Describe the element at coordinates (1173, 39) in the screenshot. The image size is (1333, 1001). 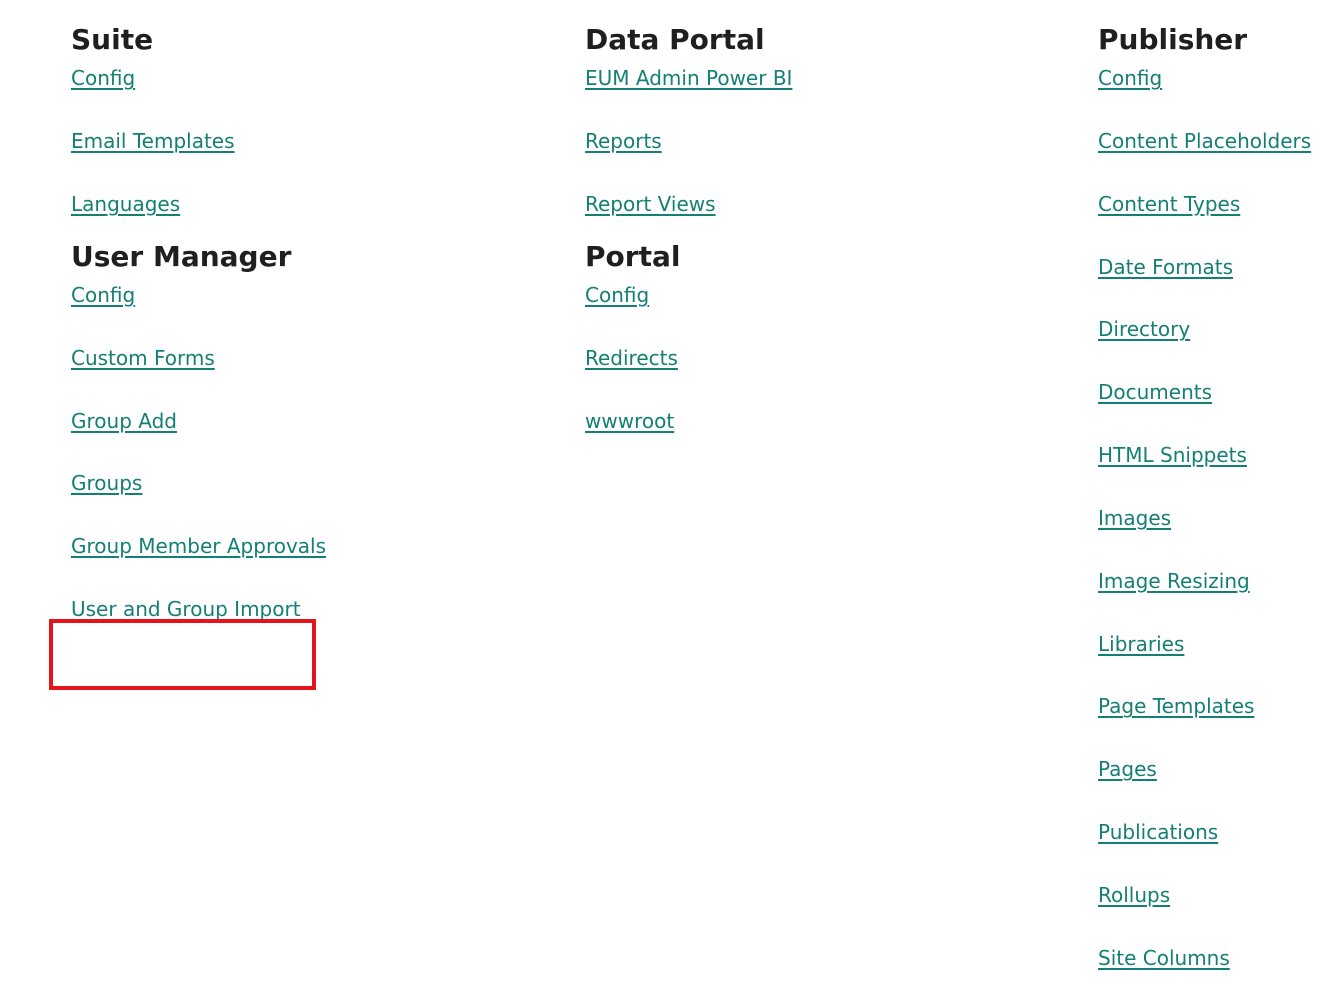
I see `section-heading-publisher: Publisher` at that location.